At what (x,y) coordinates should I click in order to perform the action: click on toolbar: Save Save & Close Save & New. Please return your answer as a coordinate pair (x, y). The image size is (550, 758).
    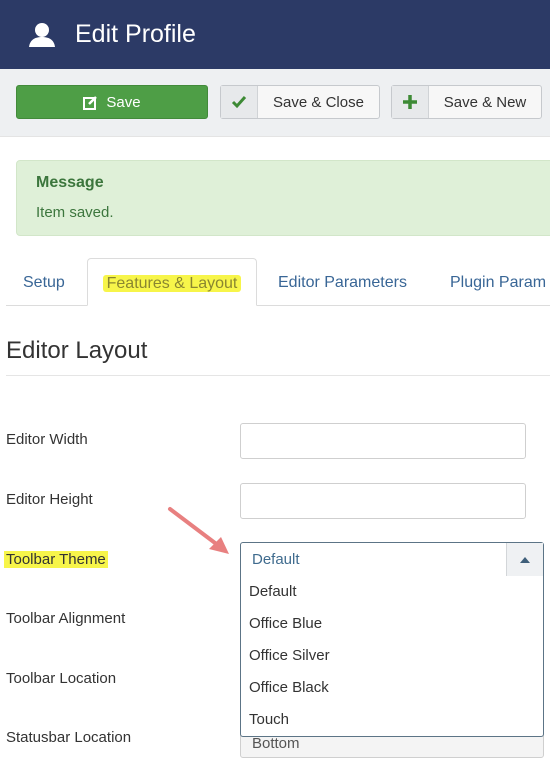
    Looking at the image, I should click on (275, 103).